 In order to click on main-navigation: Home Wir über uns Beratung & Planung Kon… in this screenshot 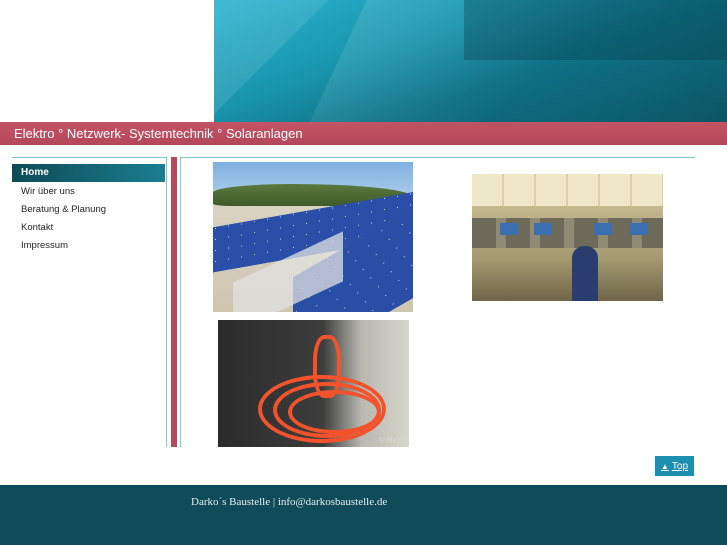, I will do `click(89, 302)`.